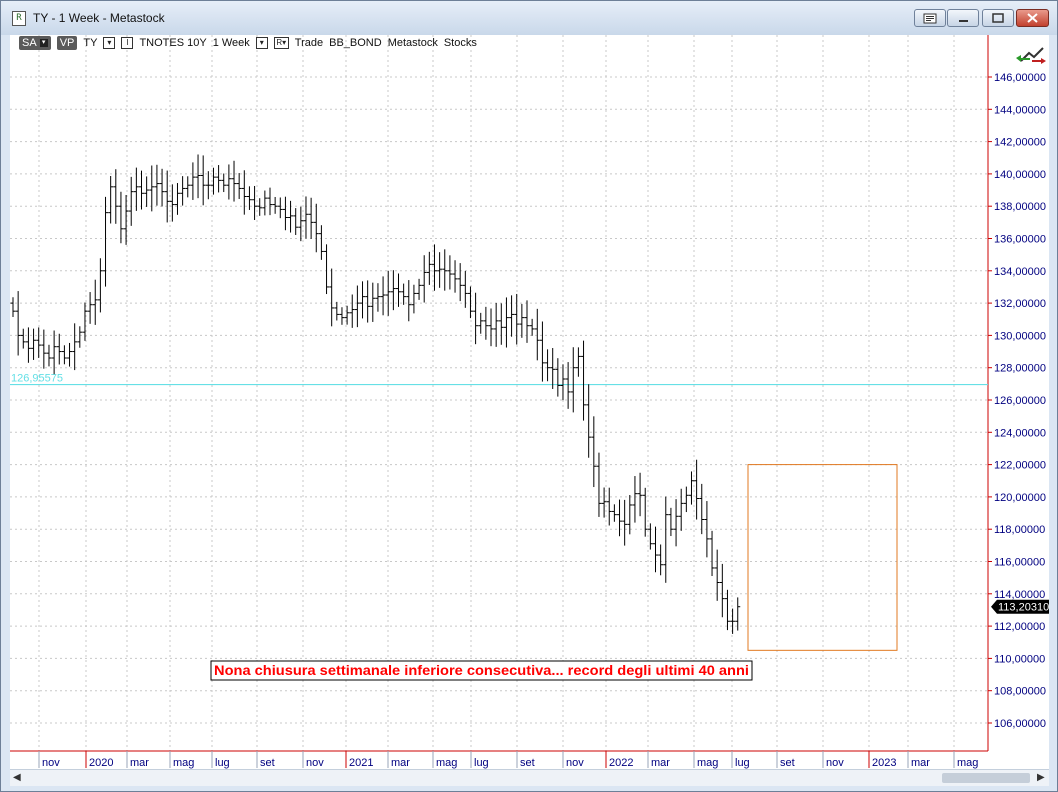 The height and width of the screenshot is (792, 1058). Describe the element at coordinates (1023, 608) in the screenshot. I see `last-price-label: 113,20310` at that location.